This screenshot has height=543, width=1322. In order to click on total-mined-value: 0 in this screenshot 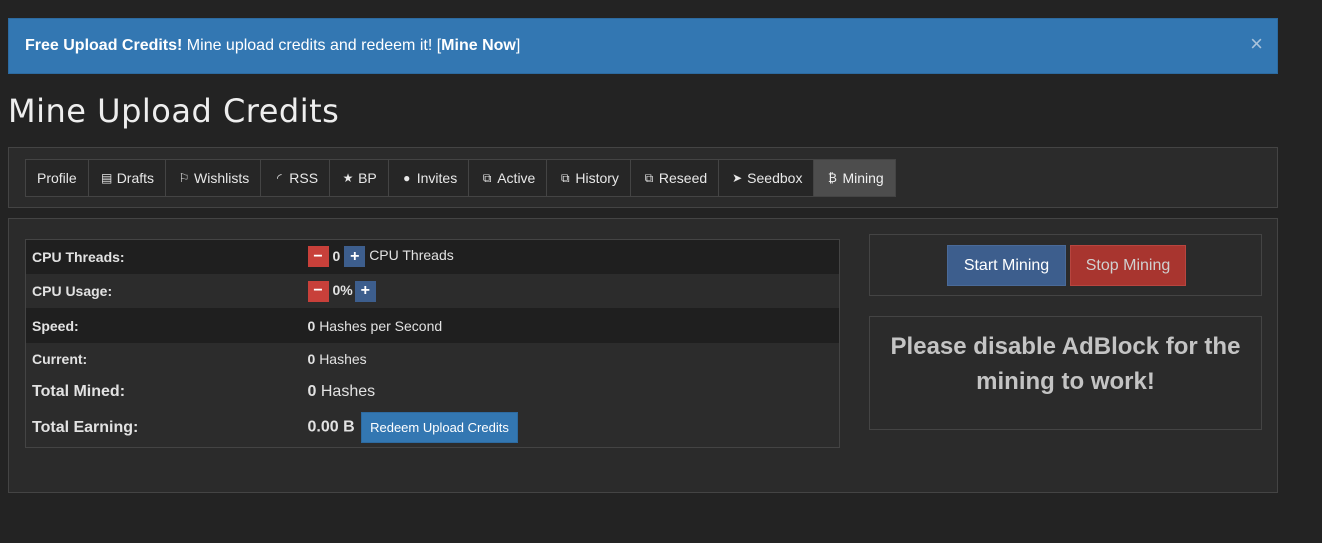, I will do `click(312, 391)`.